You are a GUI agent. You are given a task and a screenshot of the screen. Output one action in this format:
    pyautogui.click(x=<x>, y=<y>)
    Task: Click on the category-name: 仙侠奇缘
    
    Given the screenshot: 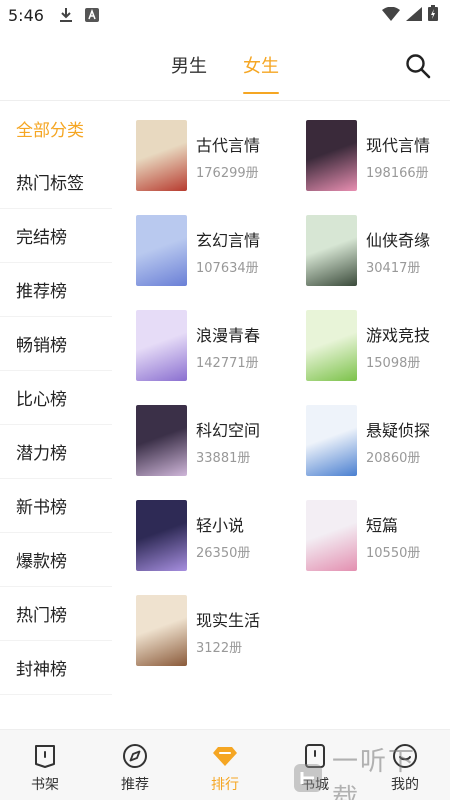 What is the action you would take?
    pyautogui.click(x=398, y=240)
    